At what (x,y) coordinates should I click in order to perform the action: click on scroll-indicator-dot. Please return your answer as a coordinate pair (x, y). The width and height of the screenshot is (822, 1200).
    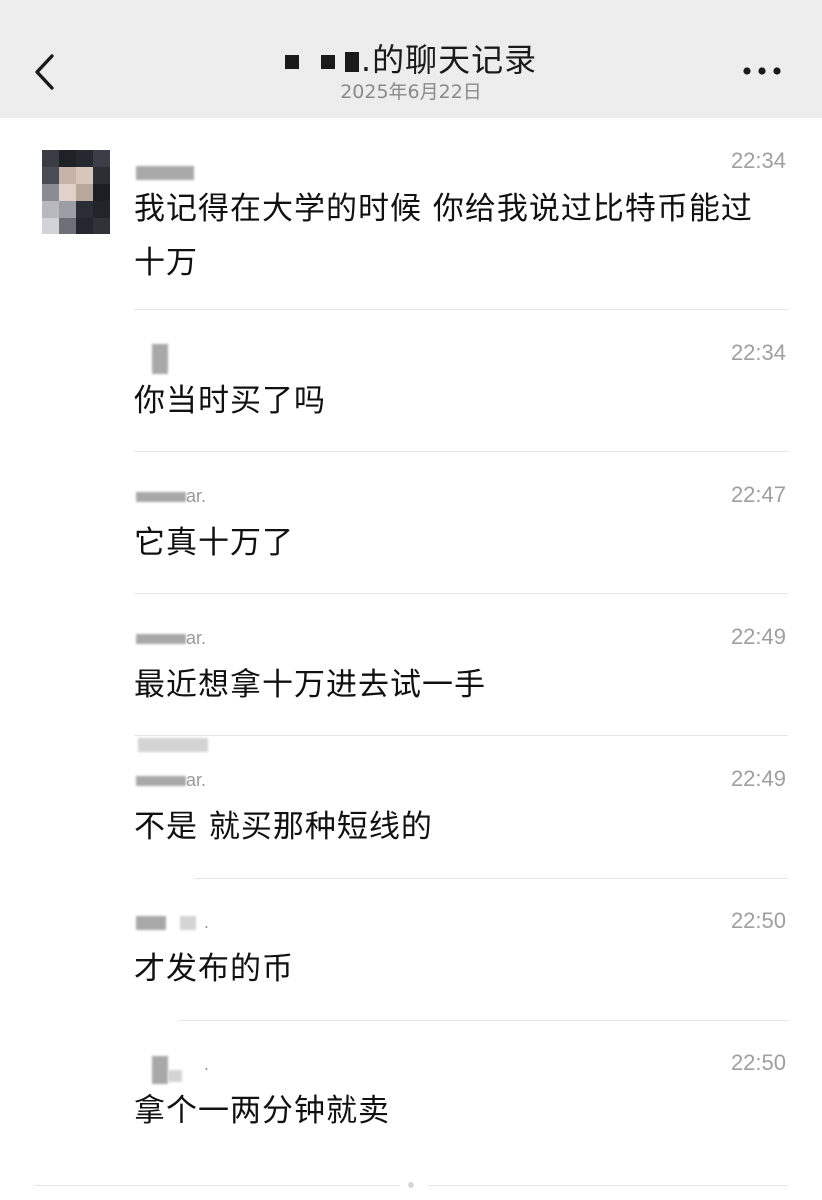
    Looking at the image, I should click on (411, 1185).